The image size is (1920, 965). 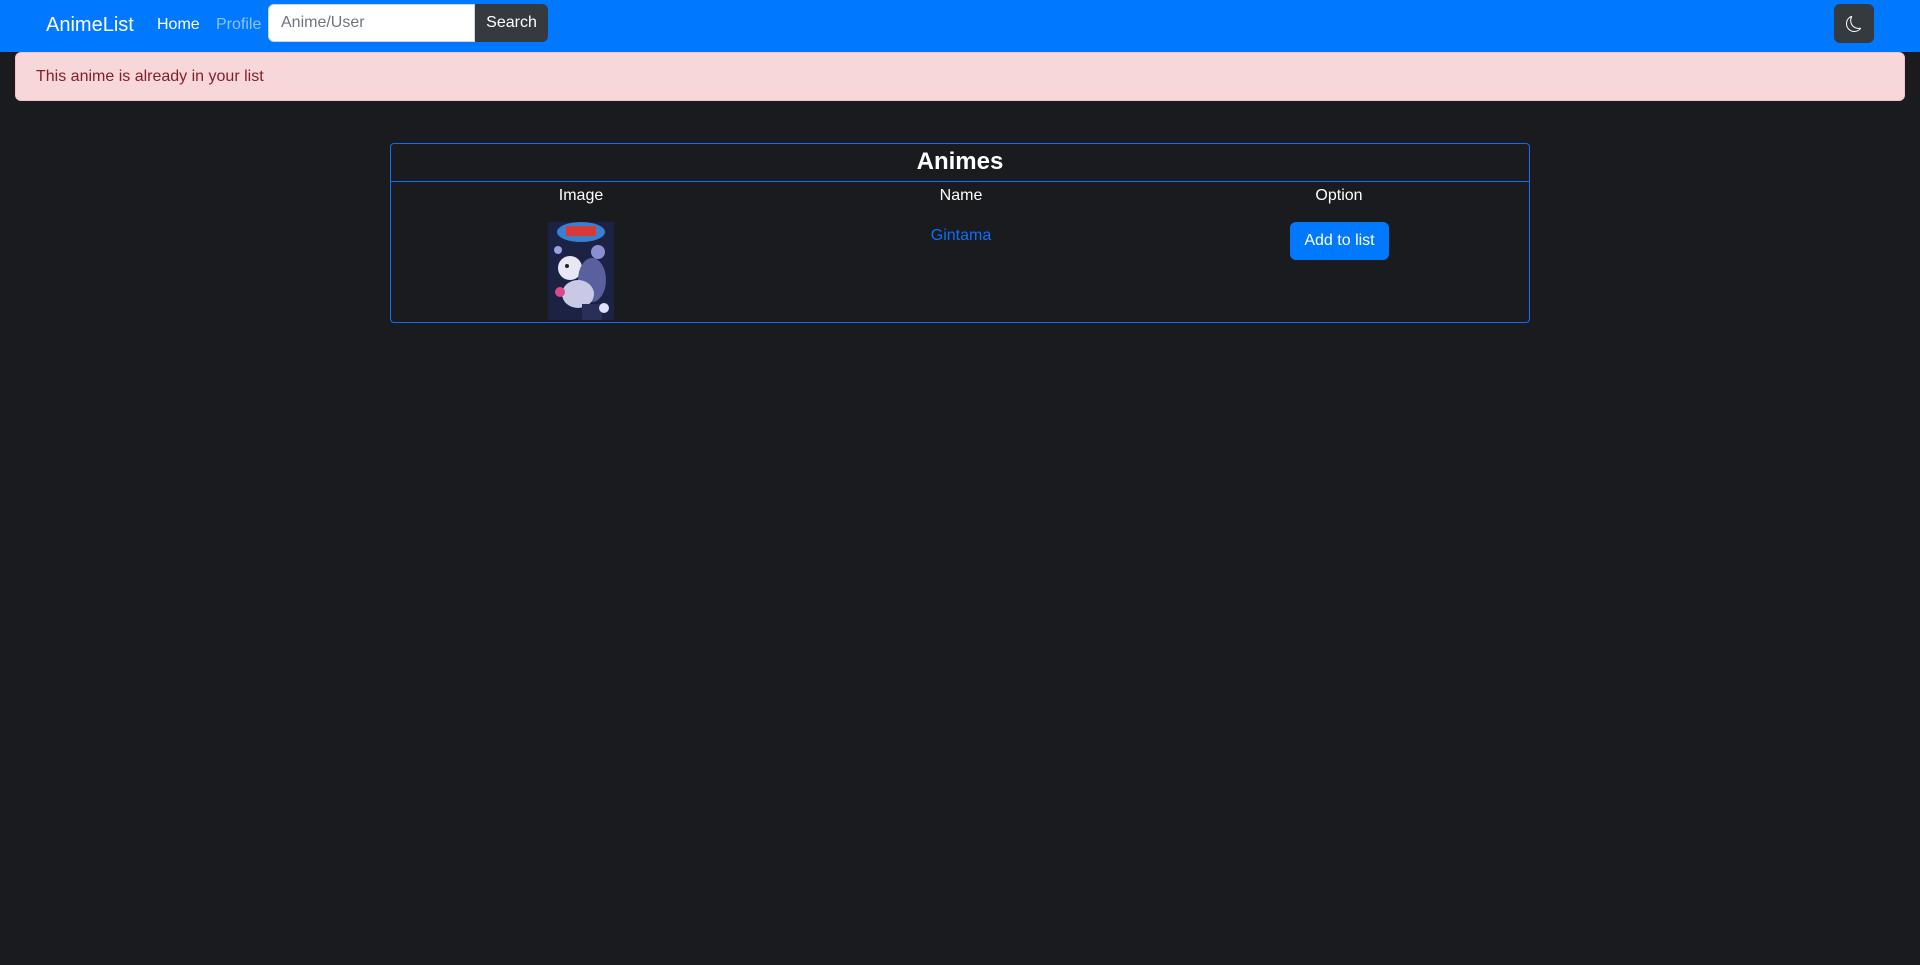 I want to click on poster-art, so click(x=581, y=271).